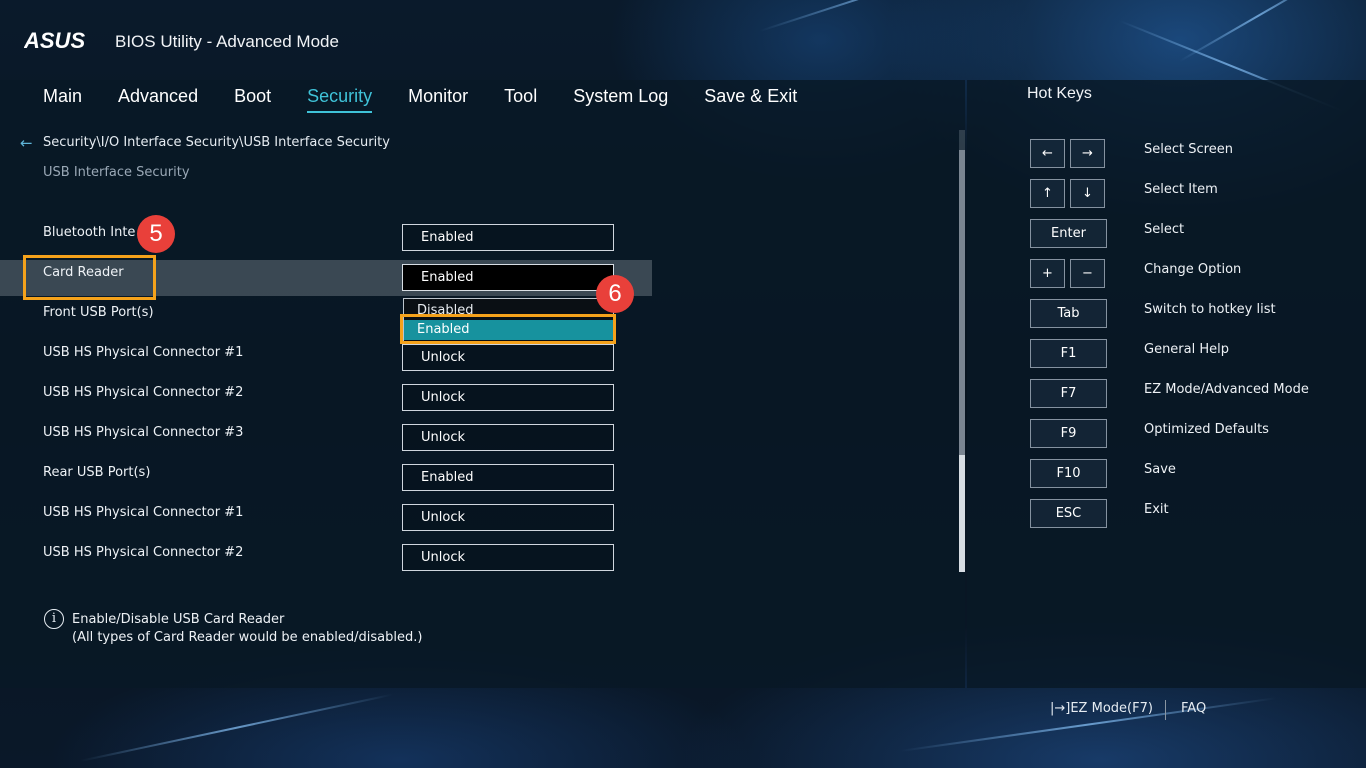 Image resolution: width=1366 pixels, height=768 pixels. I want to click on hotkey-desc-switch: Switch to hotkey list, so click(1210, 309).